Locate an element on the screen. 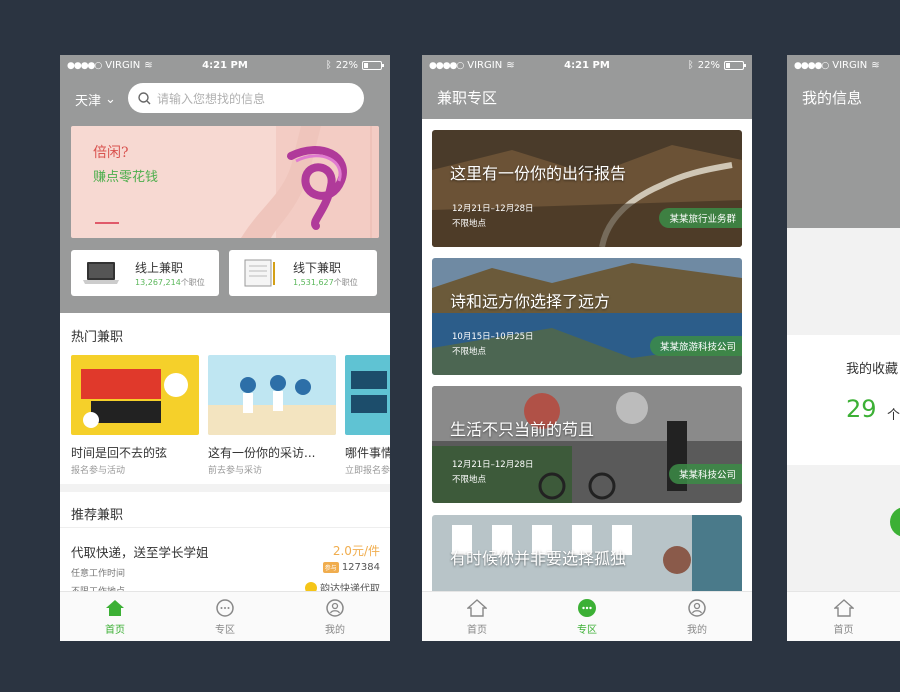 This screenshot has height=692, width=900. favorites-unit: 个 is located at coordinates (893, 415).